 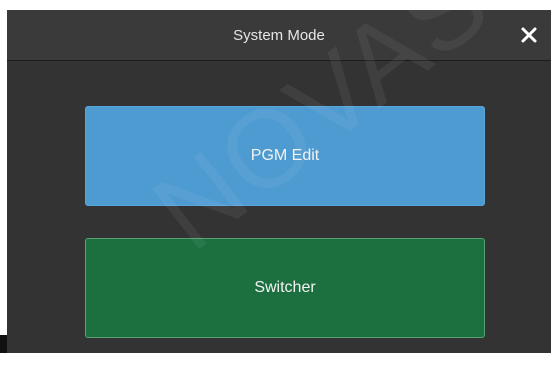 What do you see at coordinates (3, 344) in the screenshot?
I see `background-edge` at bounding box center [3, 344].